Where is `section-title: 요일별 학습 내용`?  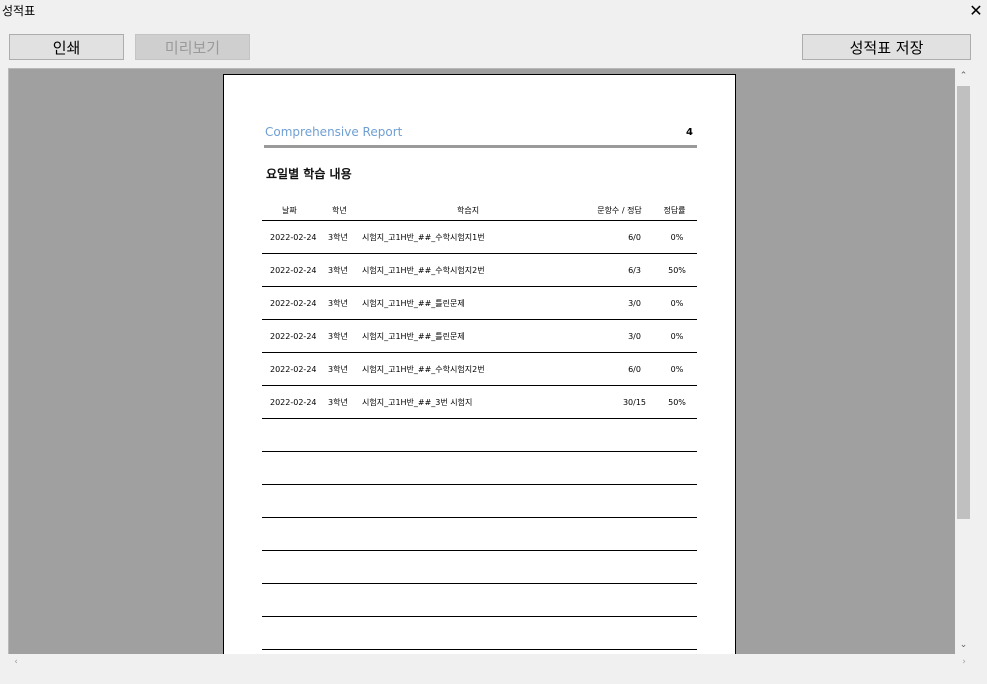
section-title: 요일별 학습 내용 is located at coordinates (309, 174).